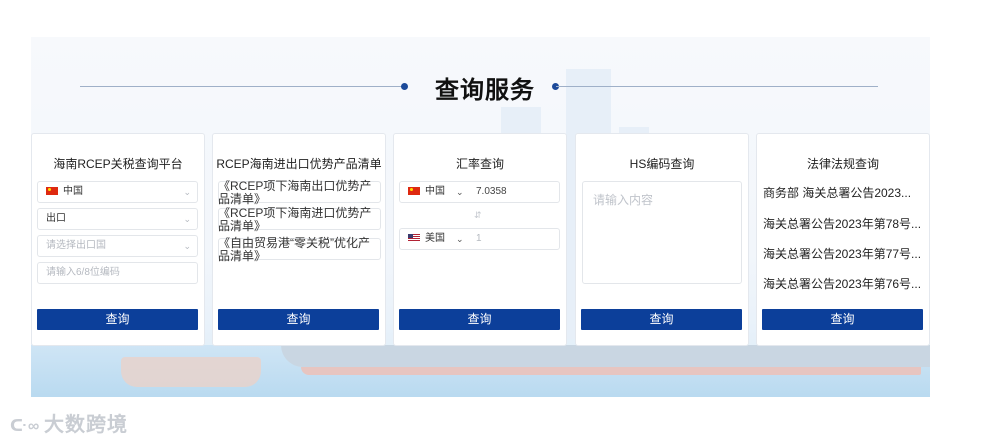 The width and height of the screenshot is (986, 439). I want to click on hs-query-button: 查询, so click(661, 319).